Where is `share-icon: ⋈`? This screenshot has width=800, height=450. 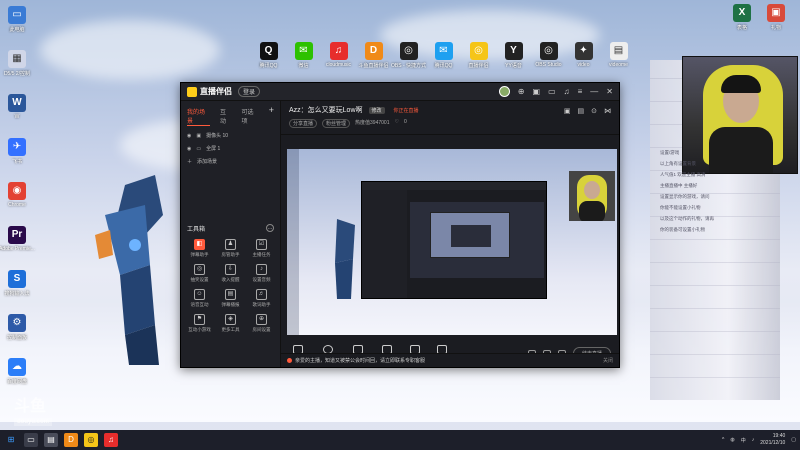 share-icon: ⋈ is located at coordinates (607, 111).